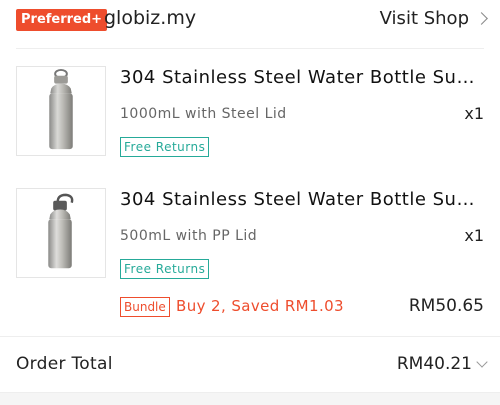 The image size is (500, 405). I want to click on order-total-row: Order Total RM40.21, so click(250, 364).